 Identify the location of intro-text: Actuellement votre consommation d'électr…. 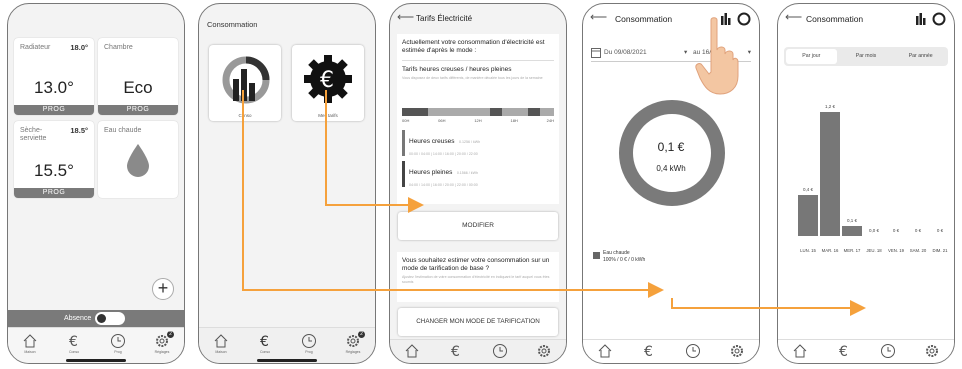
(473, 46).